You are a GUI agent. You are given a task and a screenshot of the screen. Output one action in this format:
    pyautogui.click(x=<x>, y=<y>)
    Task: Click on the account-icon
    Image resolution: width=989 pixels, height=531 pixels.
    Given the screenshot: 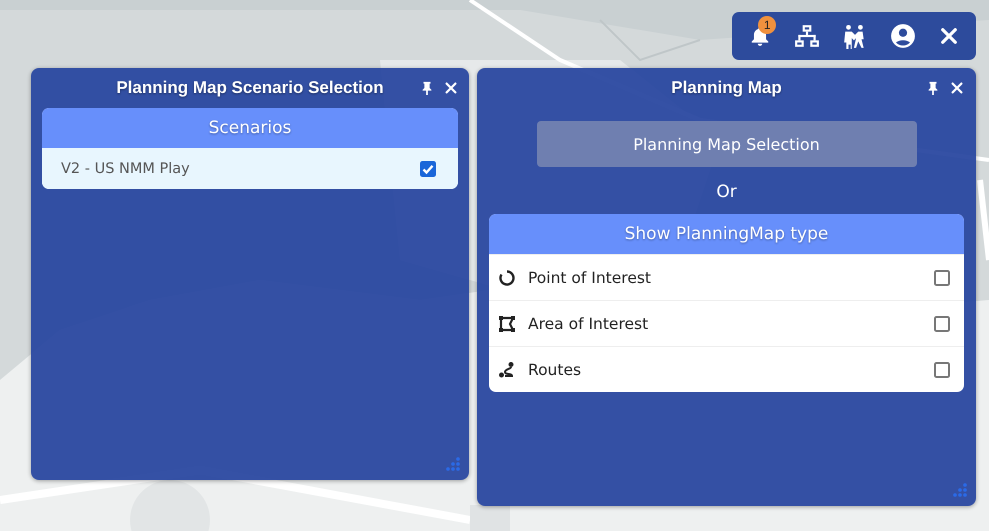 What is the action you would take?
    pyautogui.click(x=903, y=36)
    